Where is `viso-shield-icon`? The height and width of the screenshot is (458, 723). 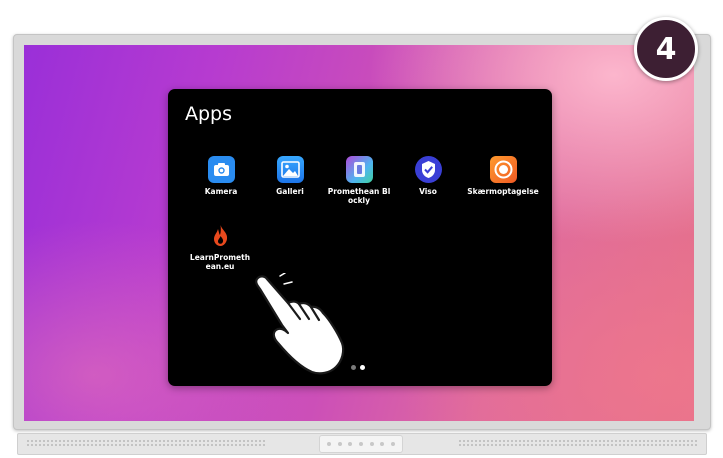 viso-shield-icon is located at coordinates (428, 169).